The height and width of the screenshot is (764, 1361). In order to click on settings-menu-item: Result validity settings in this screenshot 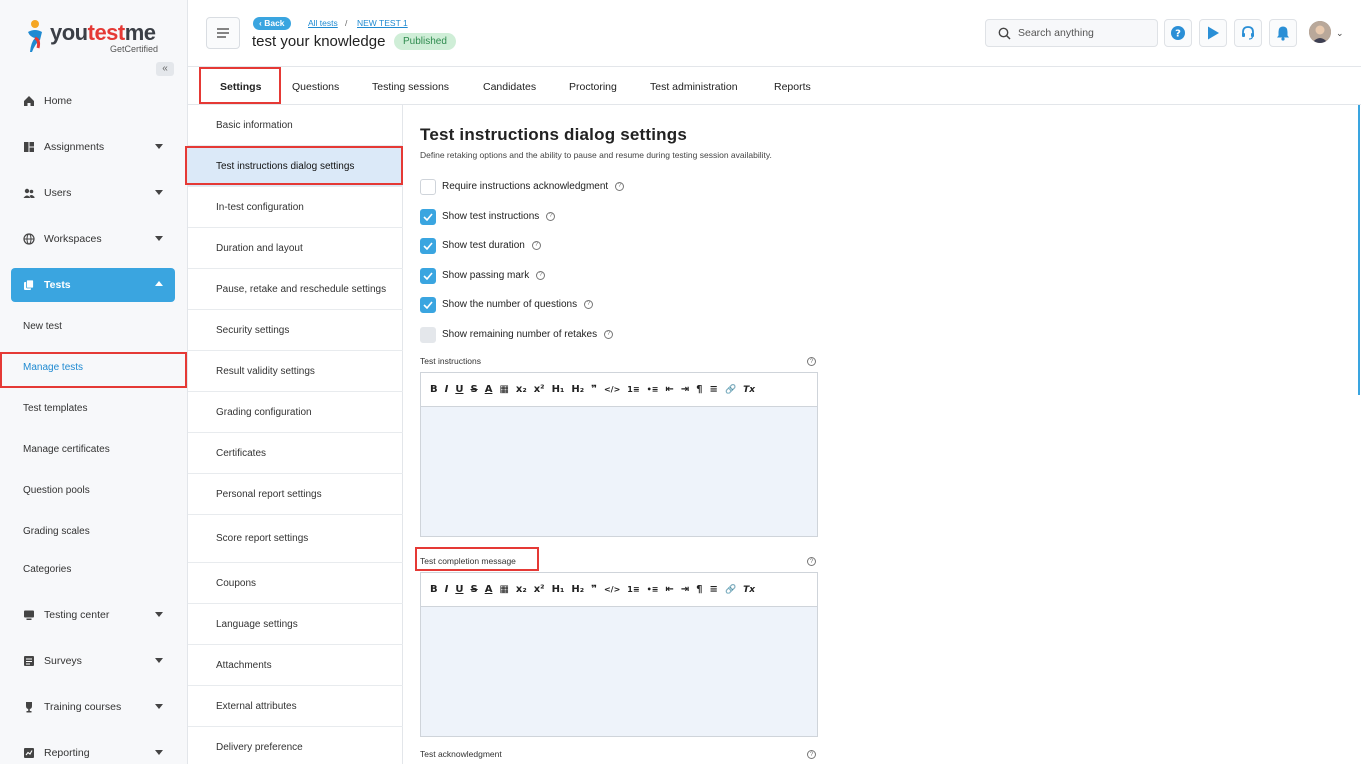, I will do `click(295, 371)`.